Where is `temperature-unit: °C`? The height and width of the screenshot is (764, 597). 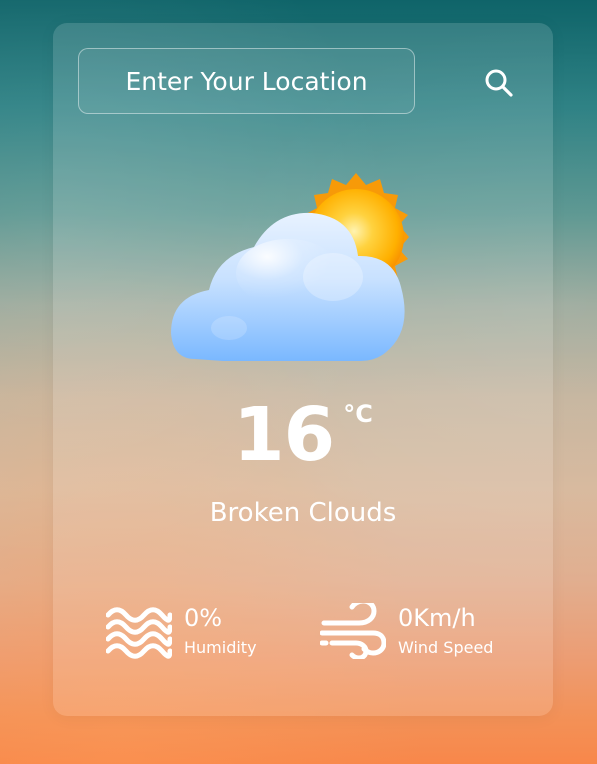
temperature-unit: °C is located at coordinates (358, 414).